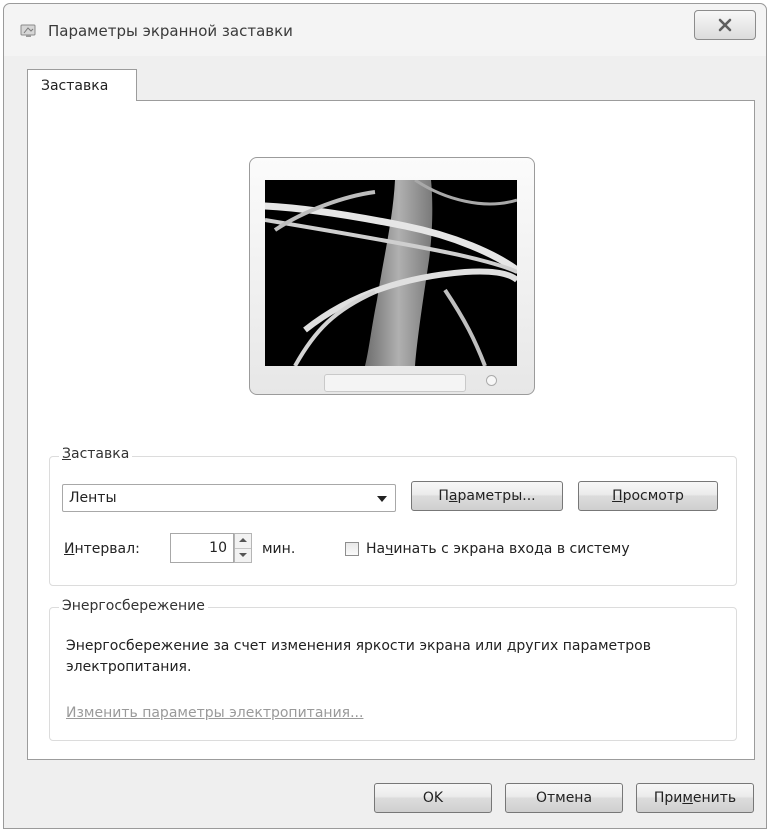 The image size is (774, 835). What do you see at coordinates (218, 548) in the screenshot?
I see `interval-value: 10` at bounding box center [218, 548].